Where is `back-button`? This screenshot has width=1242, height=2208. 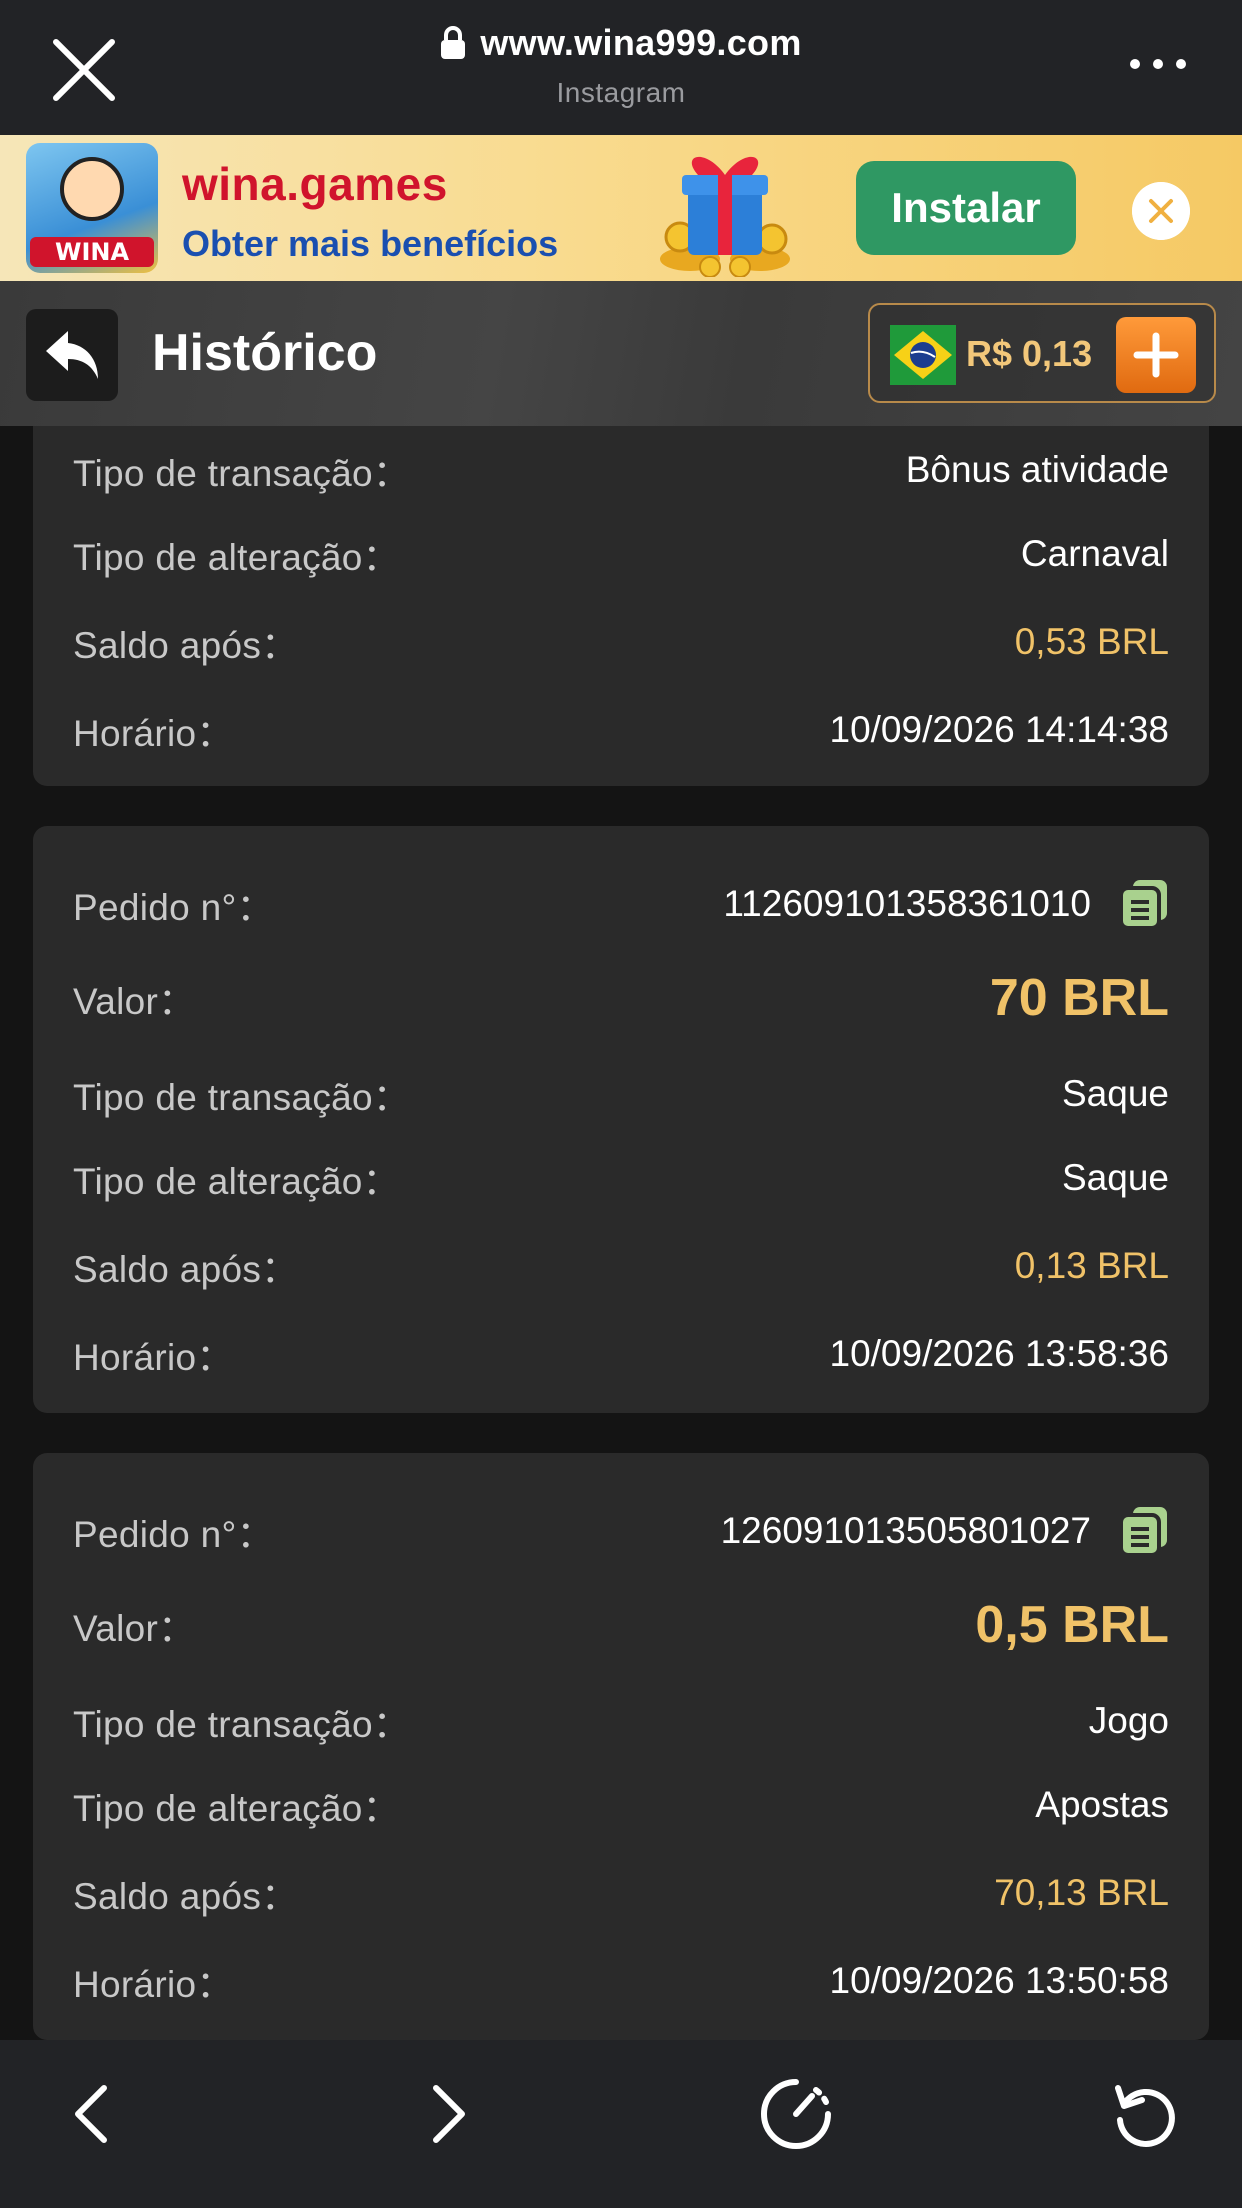
back-button is located at coordinates (72, 355).